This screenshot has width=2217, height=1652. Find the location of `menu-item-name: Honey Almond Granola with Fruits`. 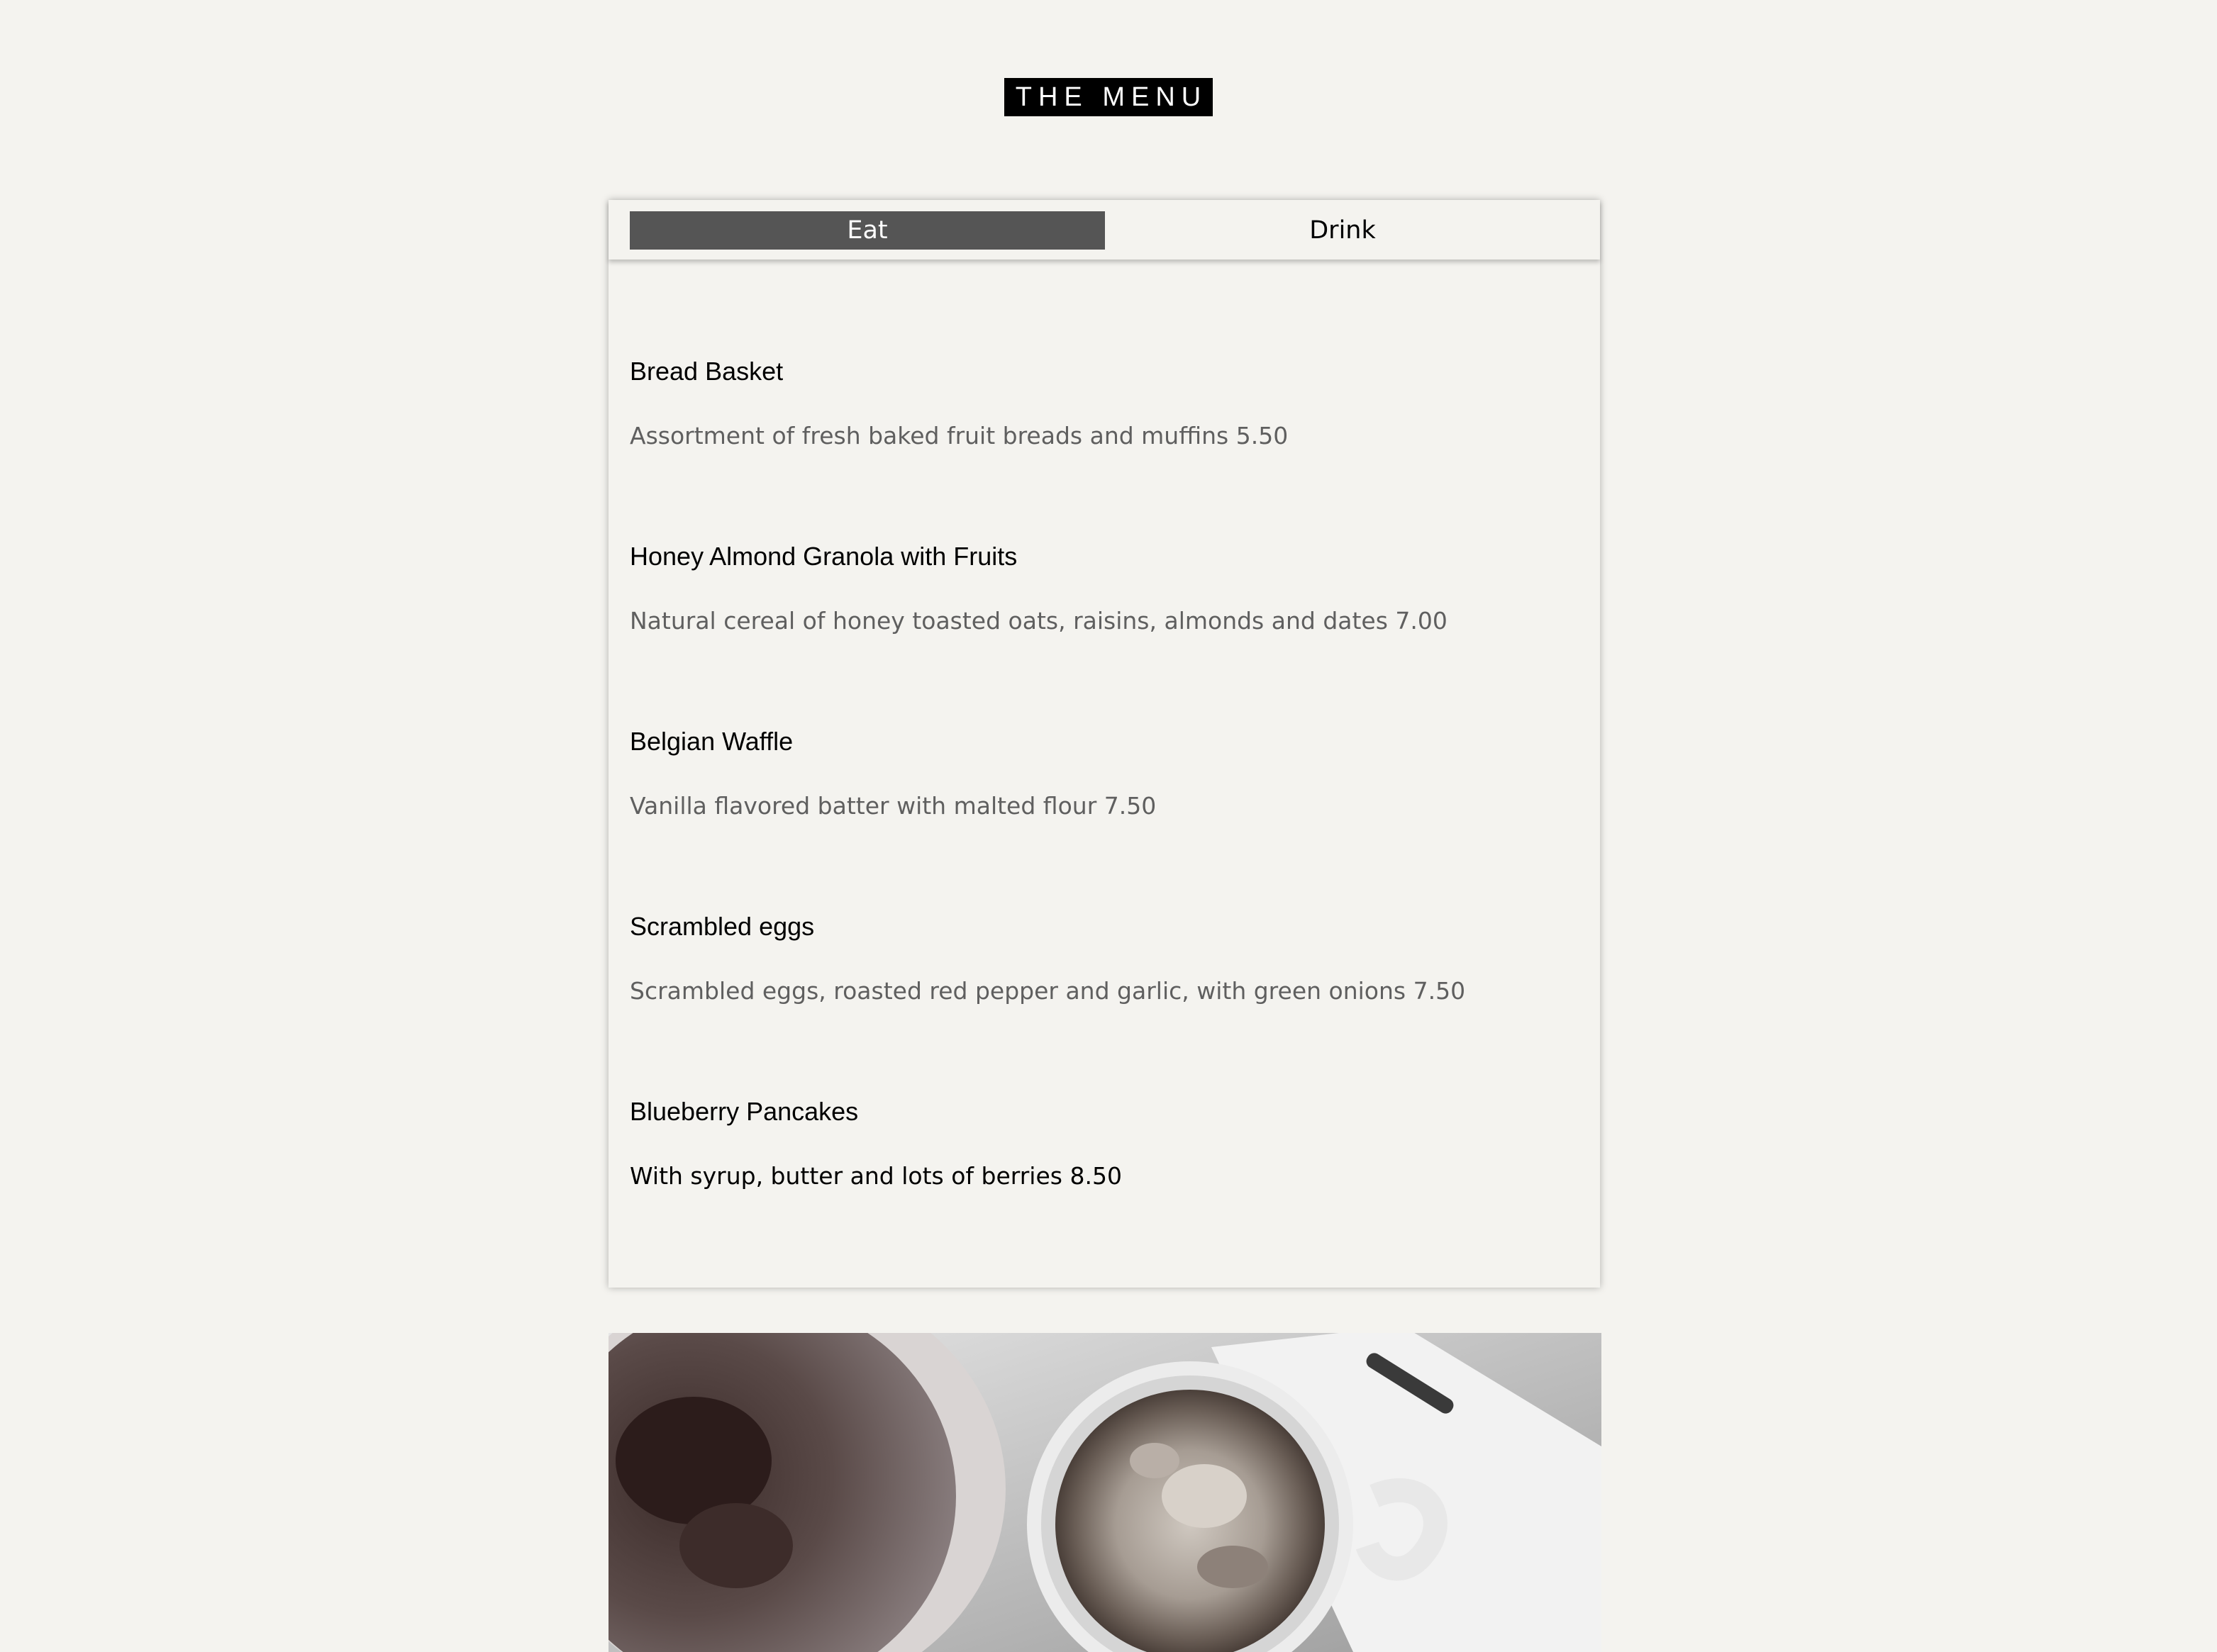

menu-item-name: Honey Almond Granola with Fruits is located at coordinates (824, 556).